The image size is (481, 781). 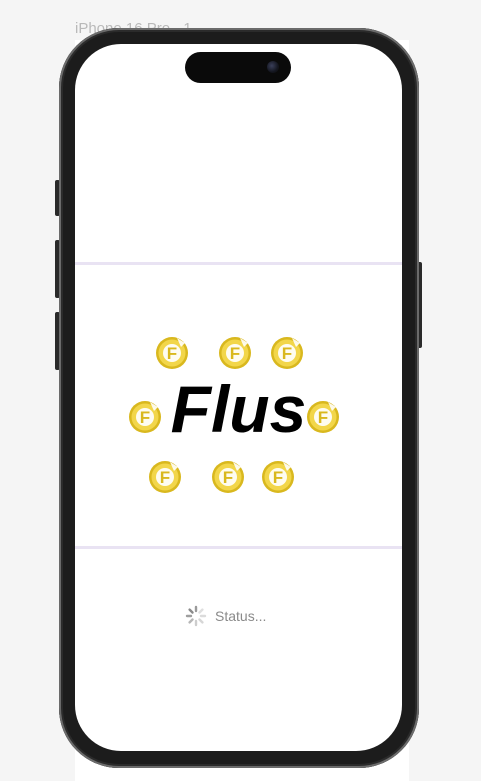 I want to click on bottom-divider, so click(x=238, y=547).